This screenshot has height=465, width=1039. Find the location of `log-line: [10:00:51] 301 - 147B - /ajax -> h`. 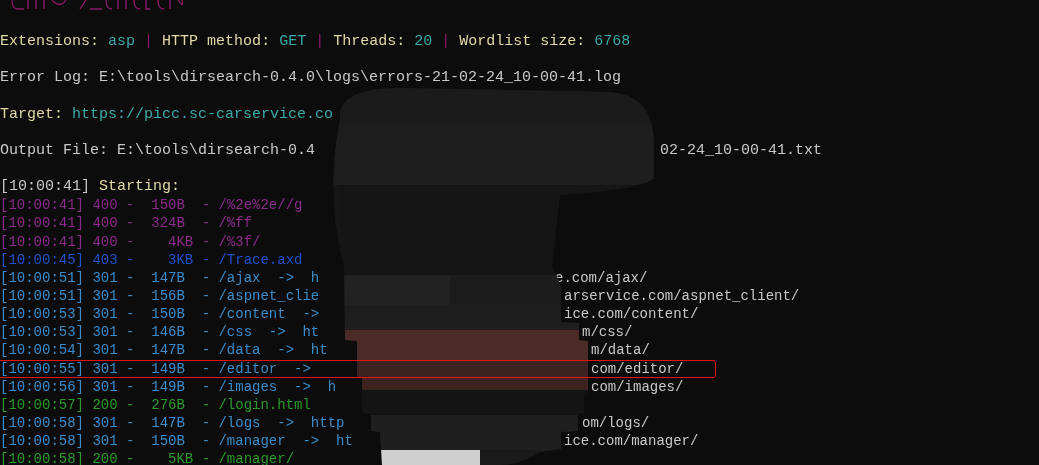

log-line: [10:00:51] 301 - 147B - /ajax -> h is located at coordinates (160, 277).